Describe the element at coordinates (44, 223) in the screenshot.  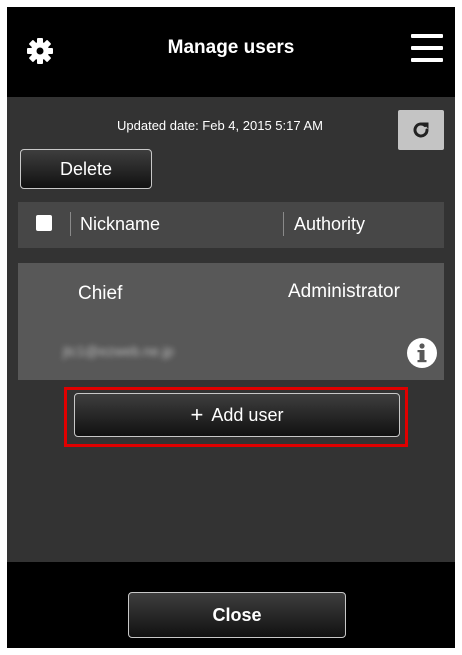
I see `select-all-checkbox` at that location.